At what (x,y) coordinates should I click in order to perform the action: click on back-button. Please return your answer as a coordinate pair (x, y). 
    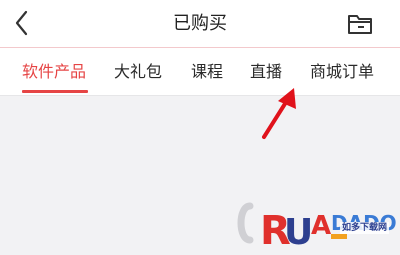
    Looking at the image, I should click on (23, 23).